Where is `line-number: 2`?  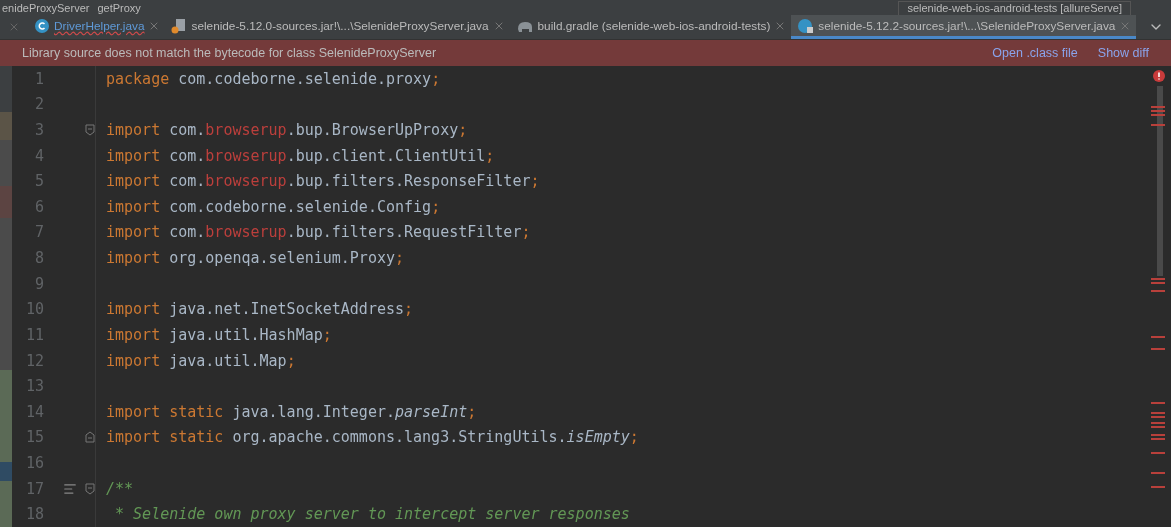
line-number: 2 is located at coordinates (38, 104).